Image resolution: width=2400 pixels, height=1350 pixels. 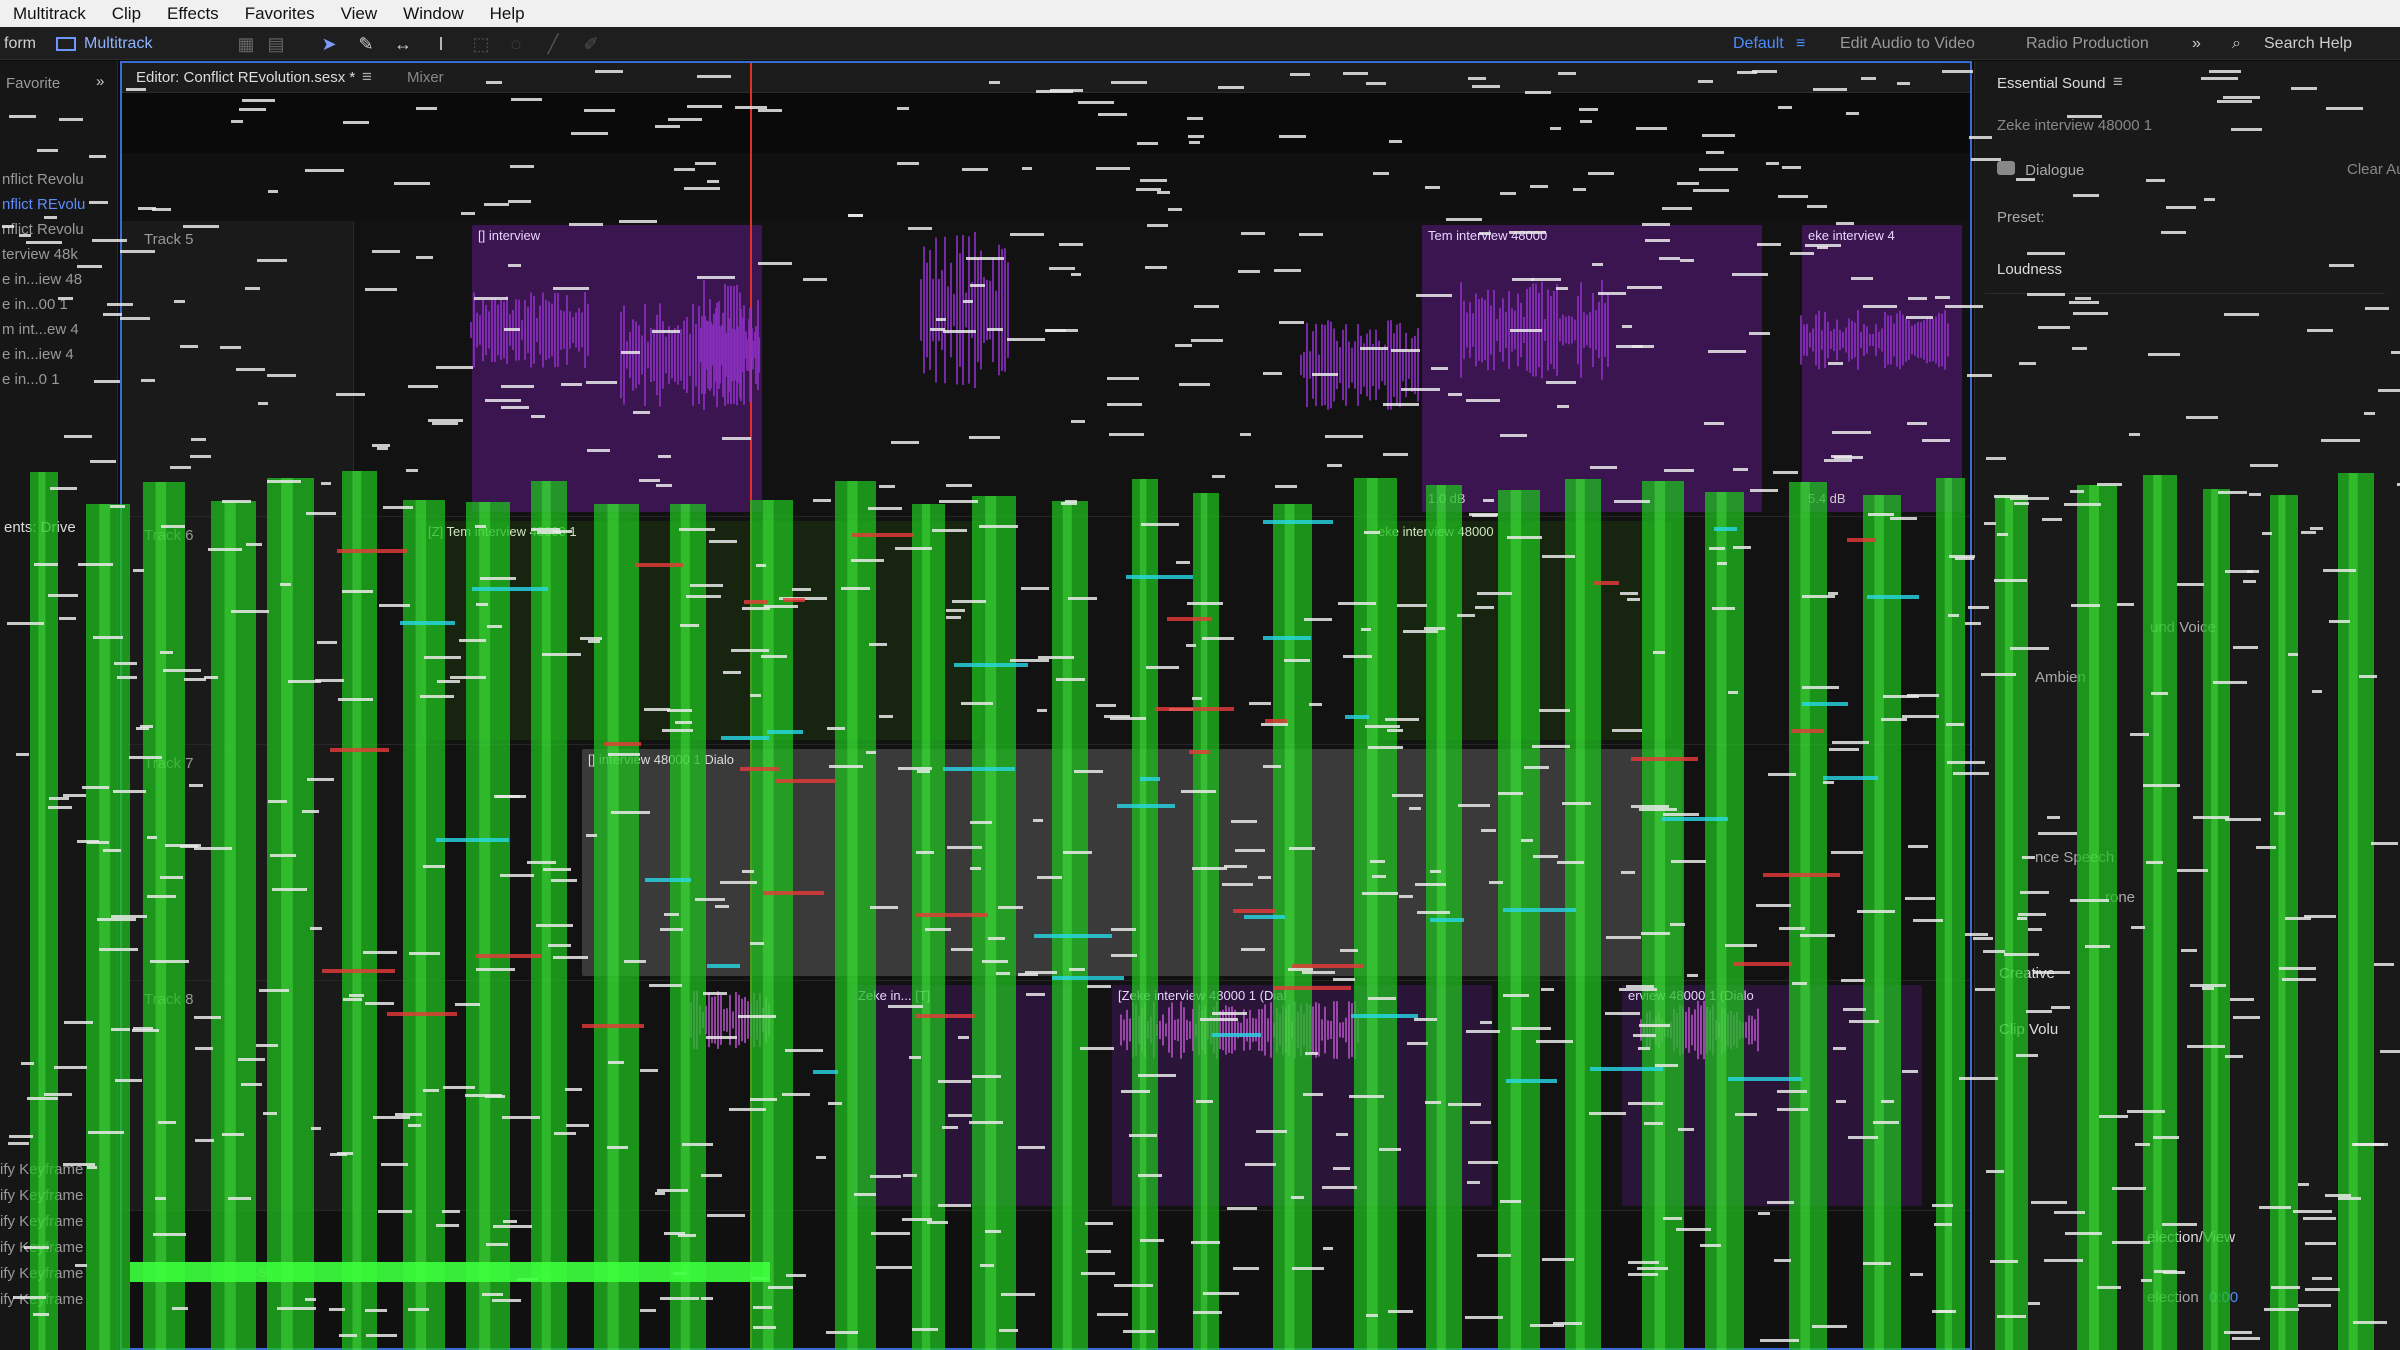 I want to click on list-item: nflict REvolu, so click(x=61, y=204).